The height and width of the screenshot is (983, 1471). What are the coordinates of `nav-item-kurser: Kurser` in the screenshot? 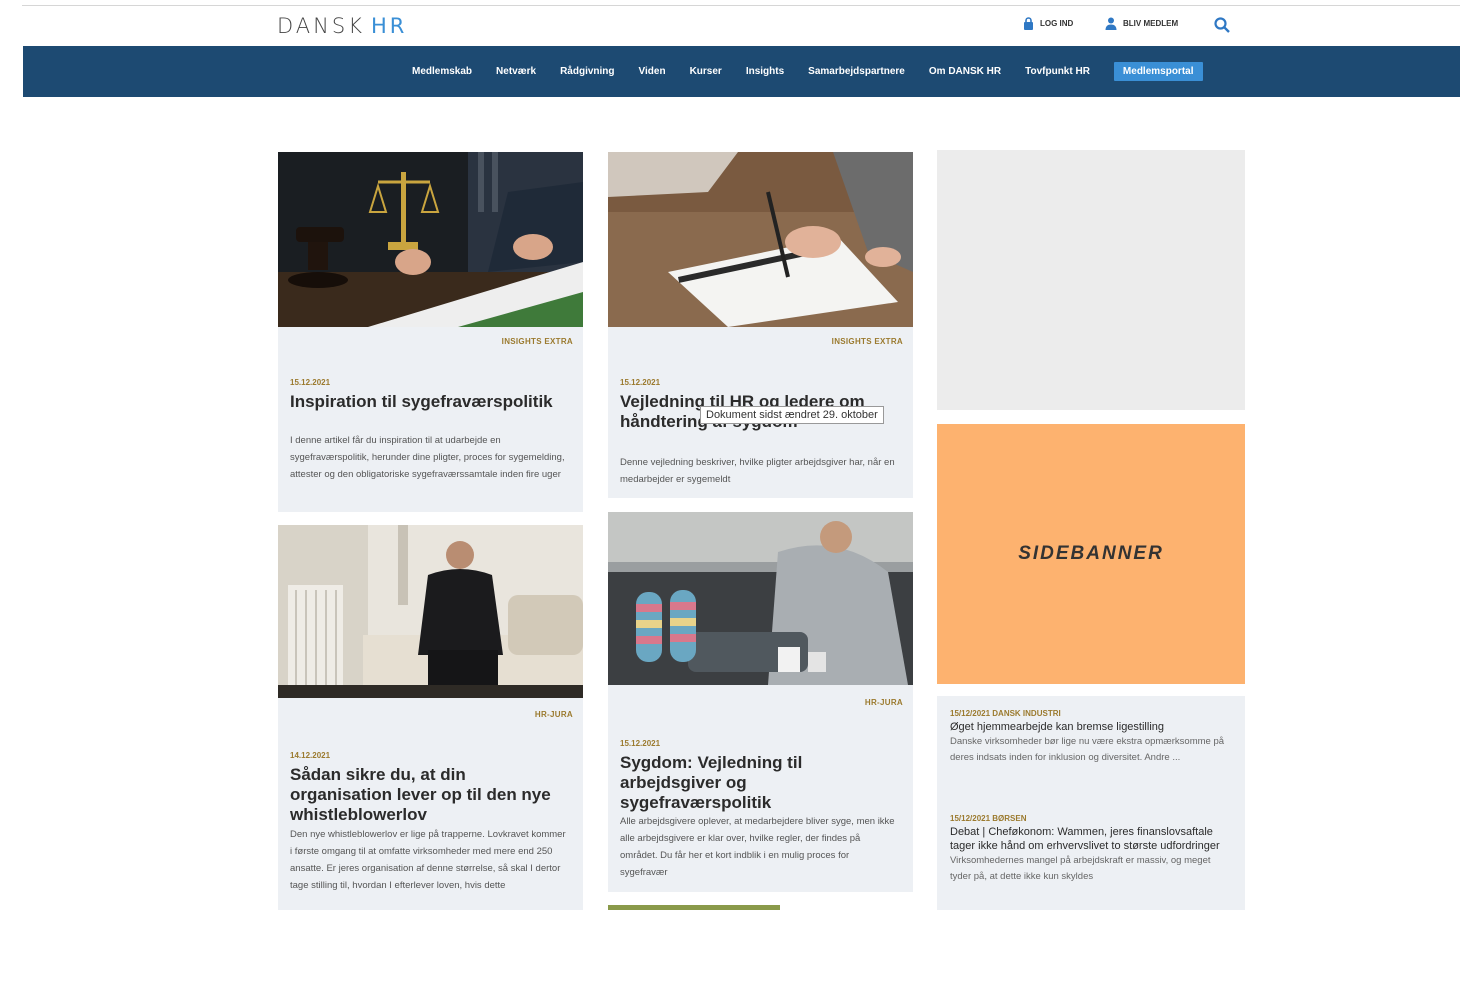 It's located at (706, 71).